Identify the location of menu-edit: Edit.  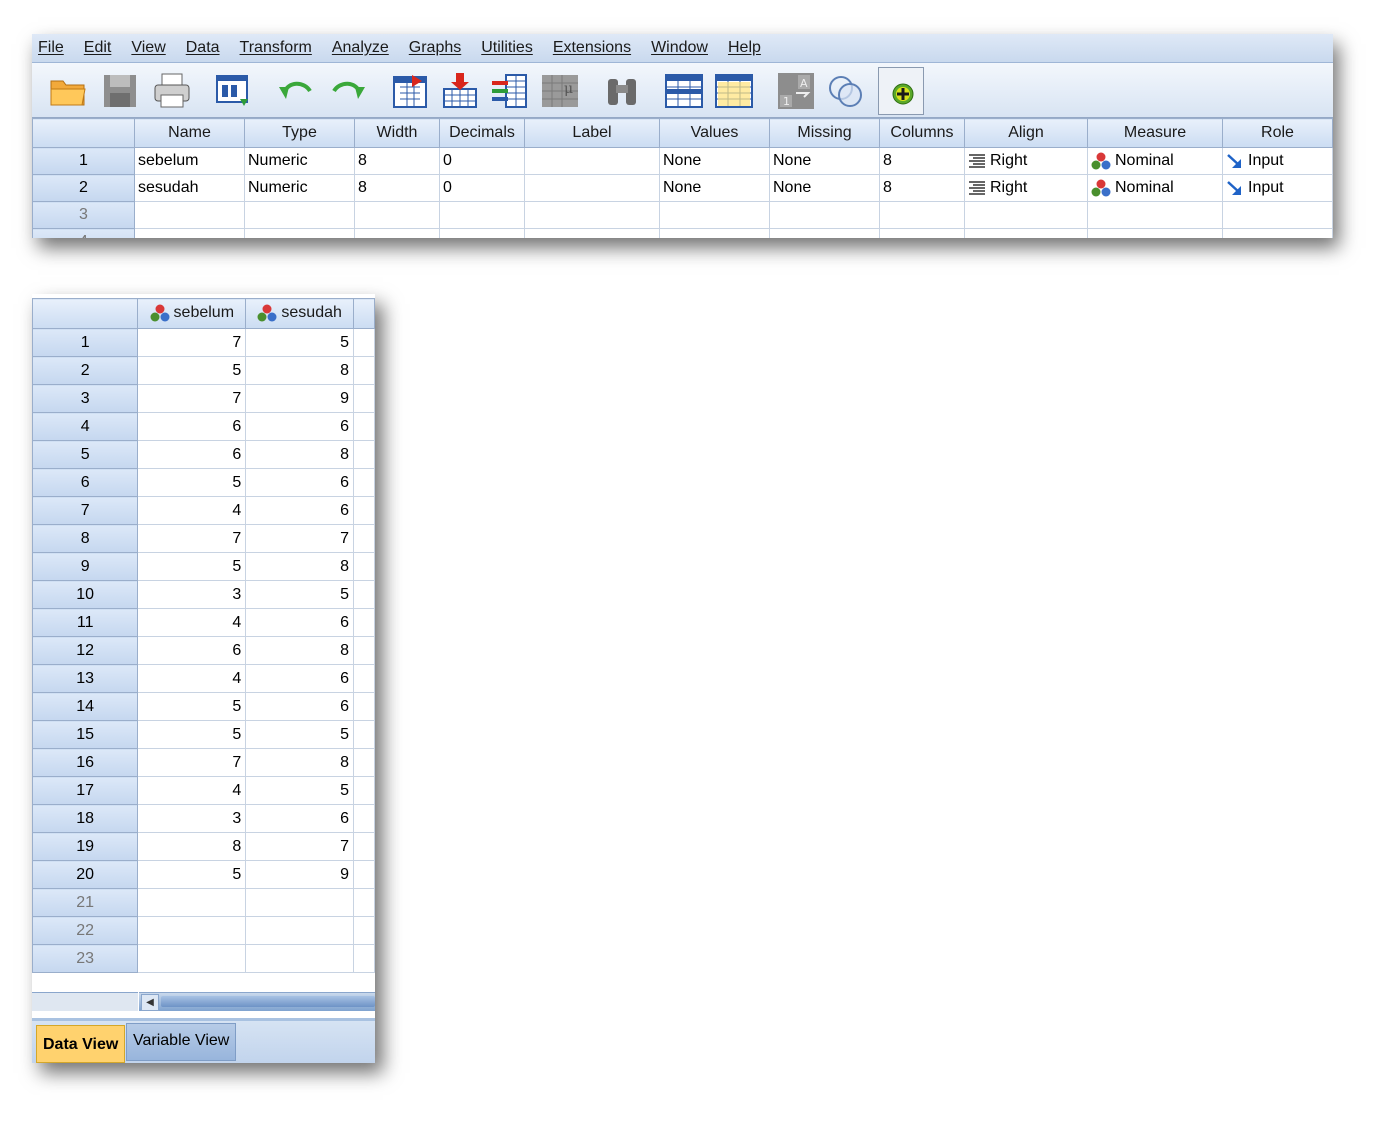
(98, 48).